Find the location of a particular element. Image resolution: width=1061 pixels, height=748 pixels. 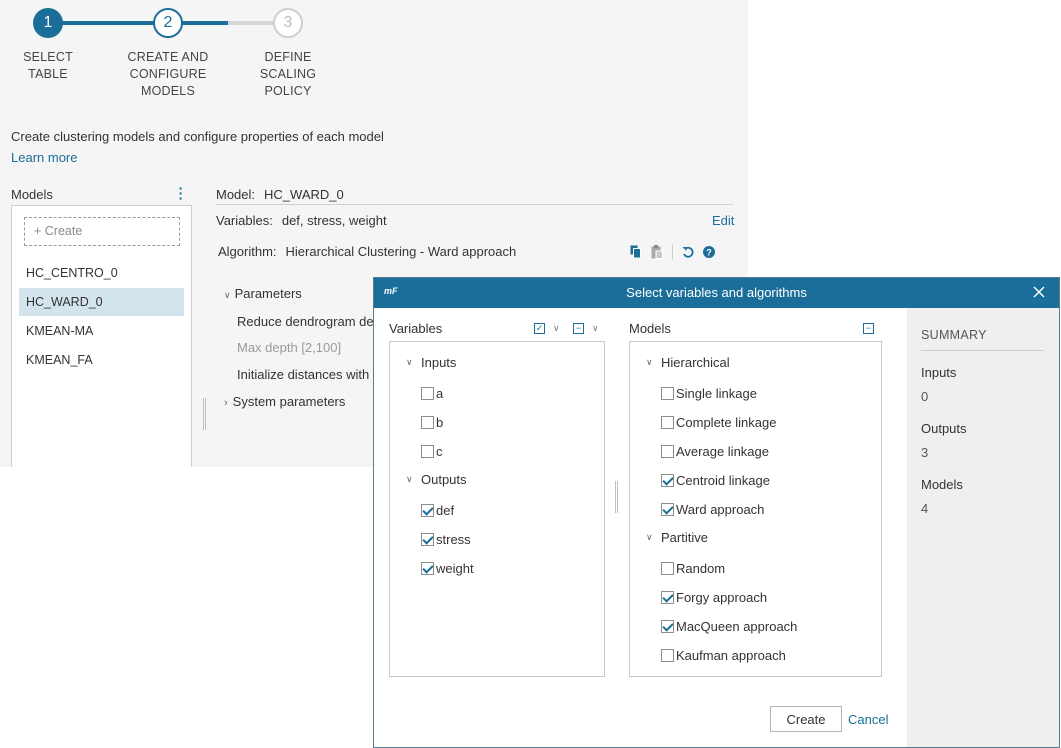

outputs-group-label: Outputs is located at coordinates (444, 479).